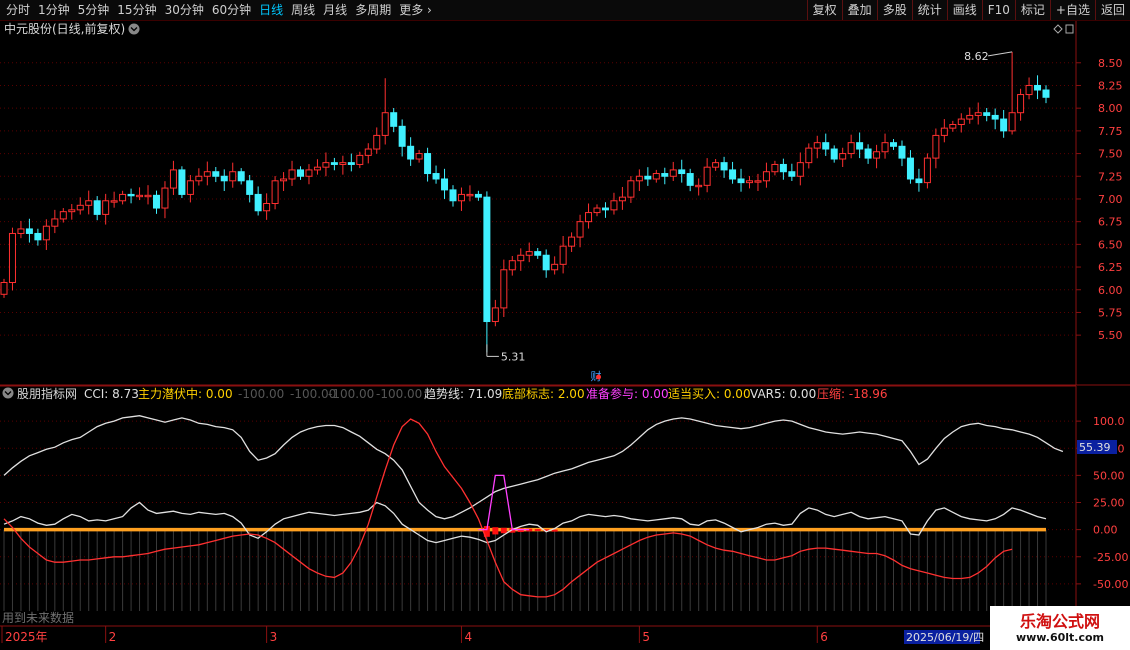  Describe the element at coordinates (998, 10) in the screenshot. I see `tool-button-5: F10` at that location.